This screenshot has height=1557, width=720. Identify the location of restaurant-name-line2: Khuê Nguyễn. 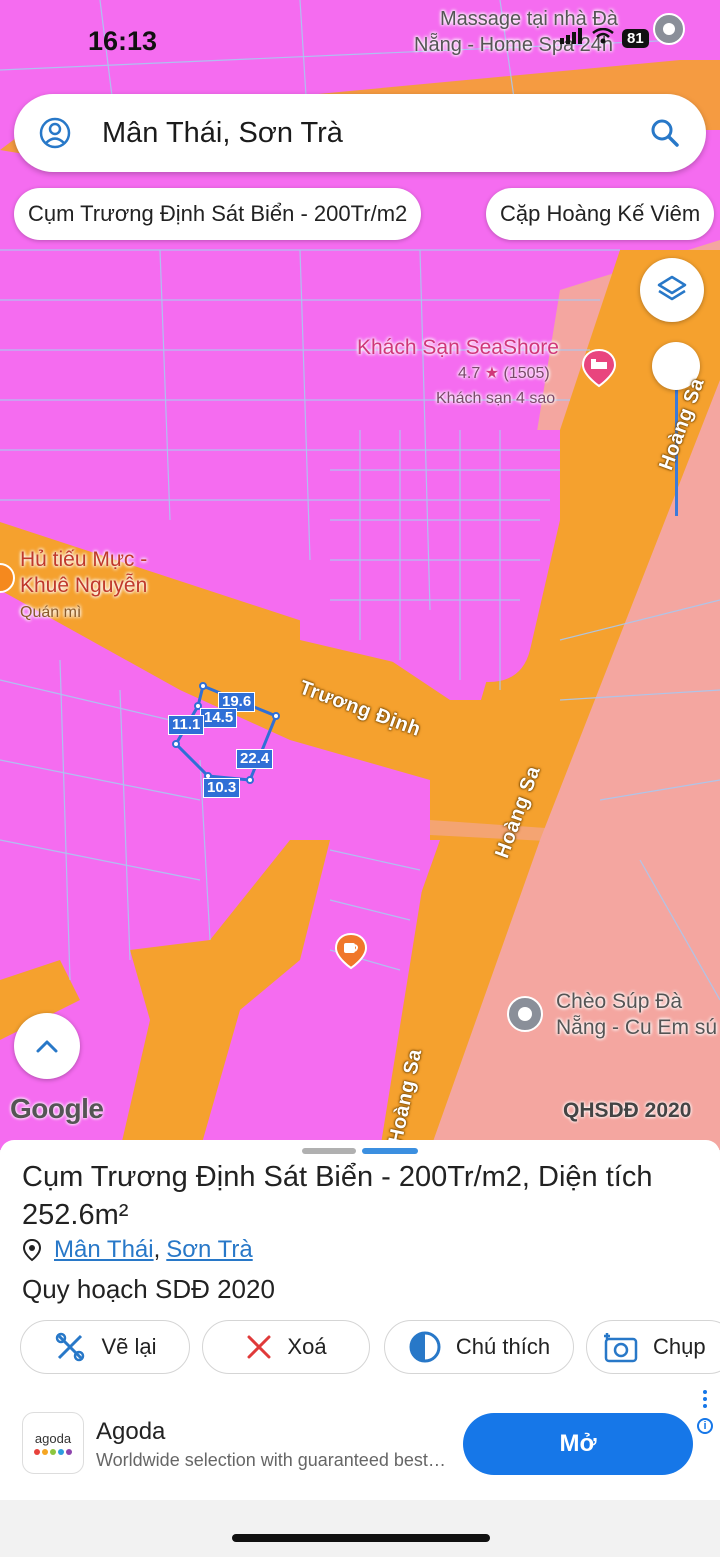
(84, 585).